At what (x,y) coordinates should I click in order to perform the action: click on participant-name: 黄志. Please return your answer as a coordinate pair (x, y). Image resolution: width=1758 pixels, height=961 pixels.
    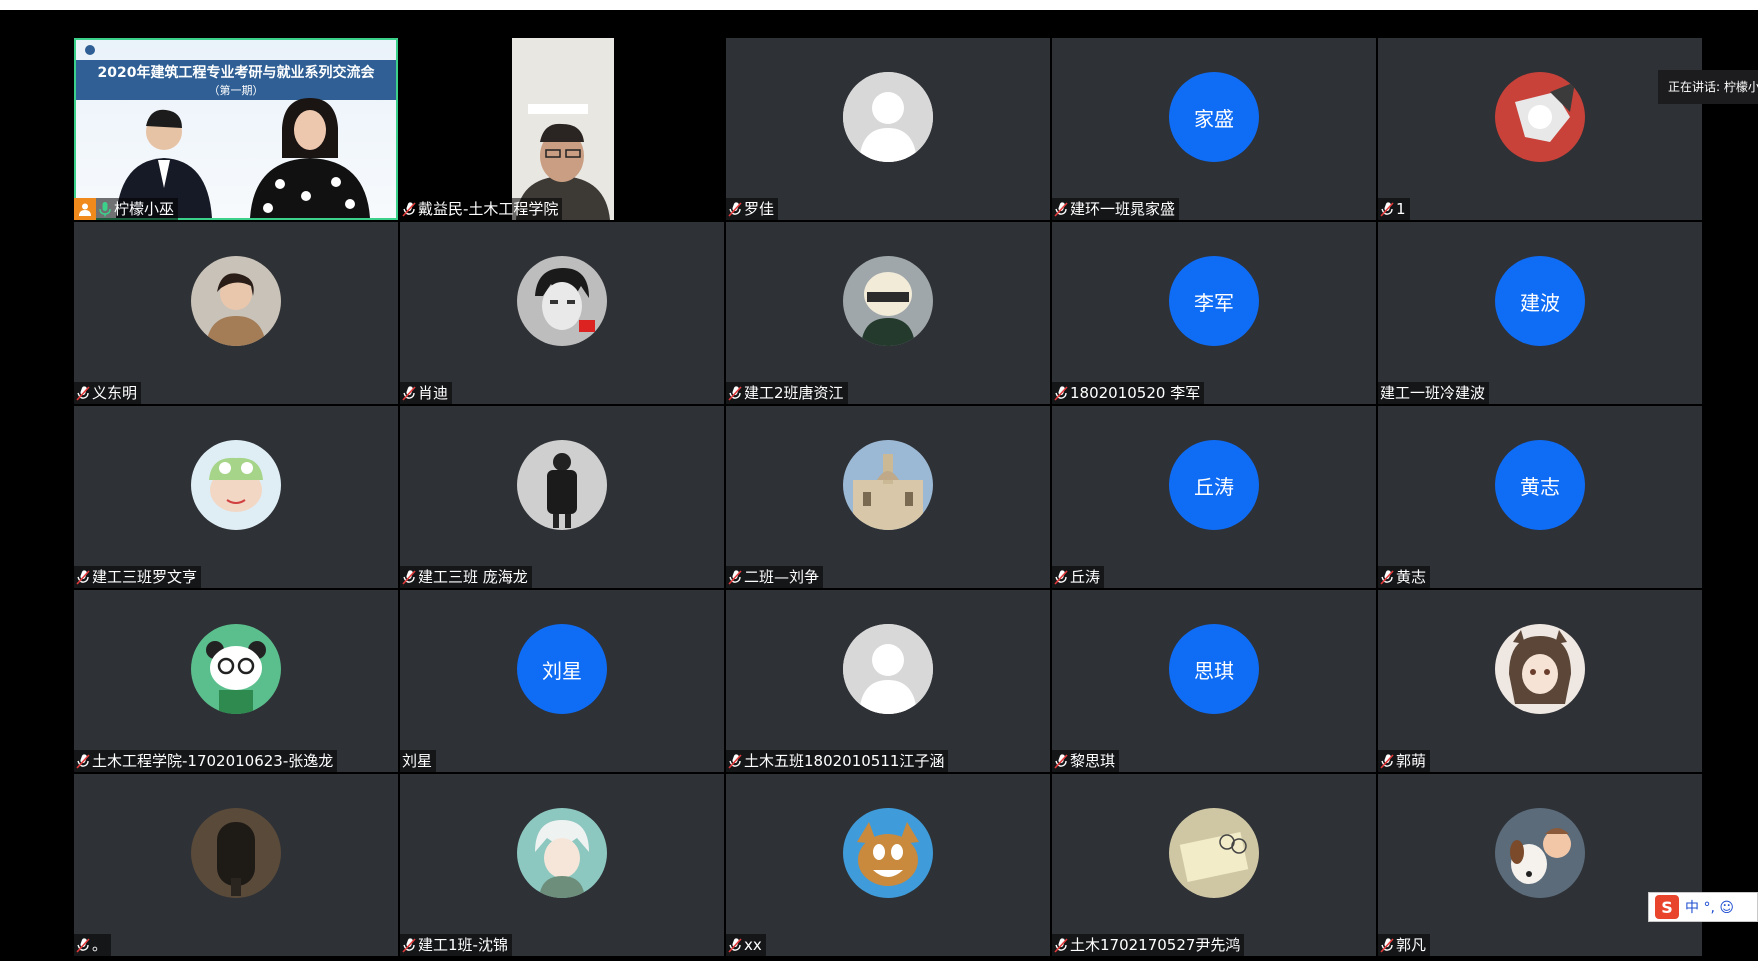
    Looking at the image, I should click on (1411, 577).